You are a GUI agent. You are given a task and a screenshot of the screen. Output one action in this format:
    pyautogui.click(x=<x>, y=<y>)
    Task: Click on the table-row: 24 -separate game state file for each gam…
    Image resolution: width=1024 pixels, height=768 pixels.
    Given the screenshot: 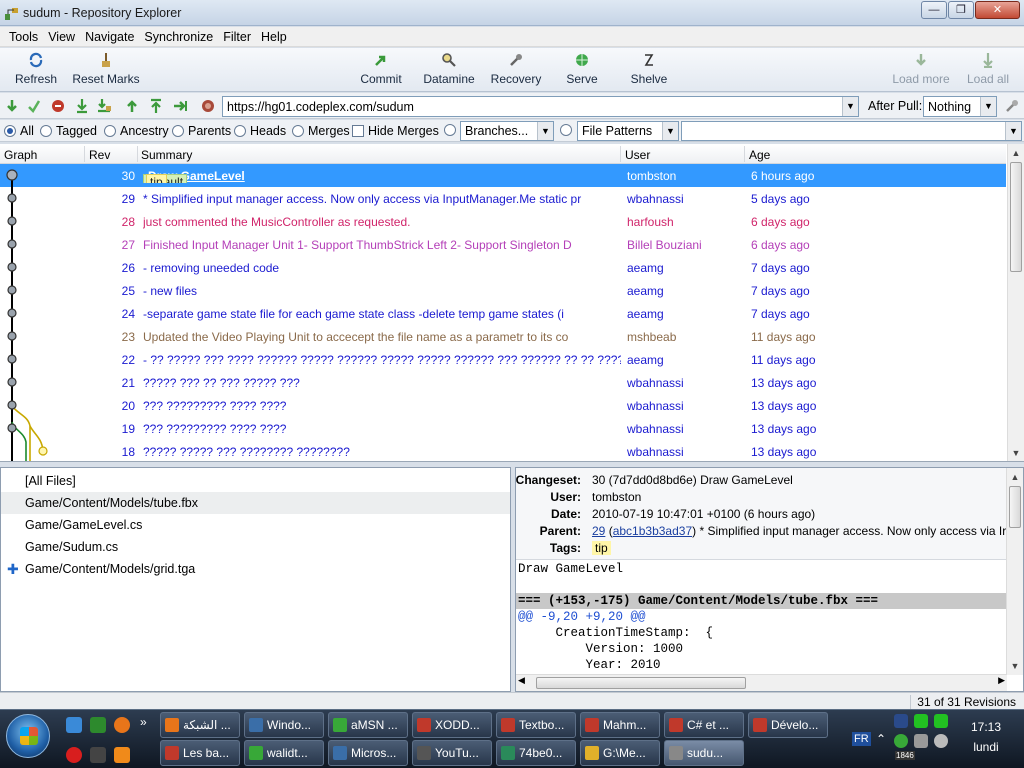 What is the action you would take?
    pyautogui.click(x=503, y=313)
    